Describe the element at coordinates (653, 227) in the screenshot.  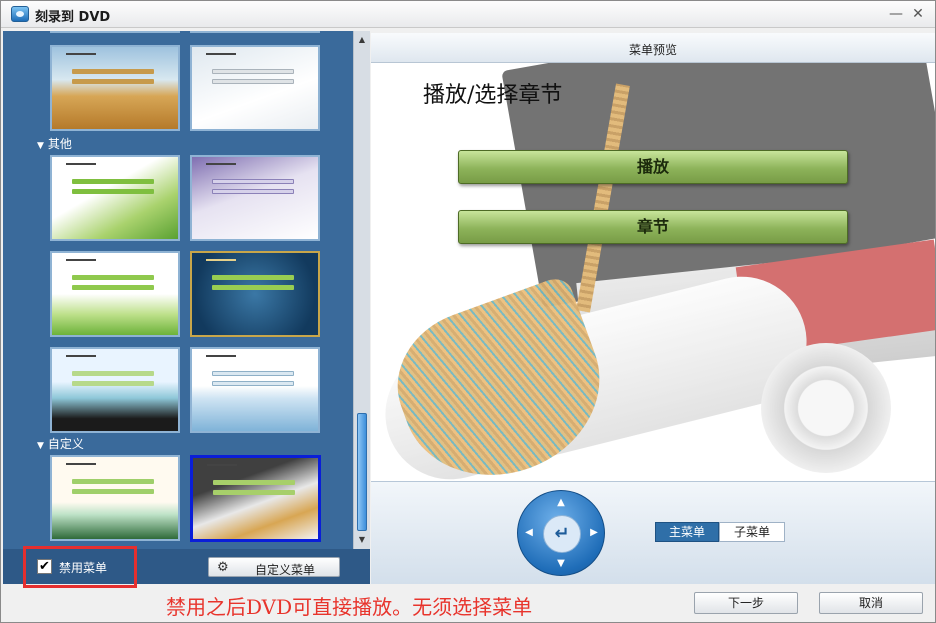
I see `preview-chapters-button: 章节` at that location.